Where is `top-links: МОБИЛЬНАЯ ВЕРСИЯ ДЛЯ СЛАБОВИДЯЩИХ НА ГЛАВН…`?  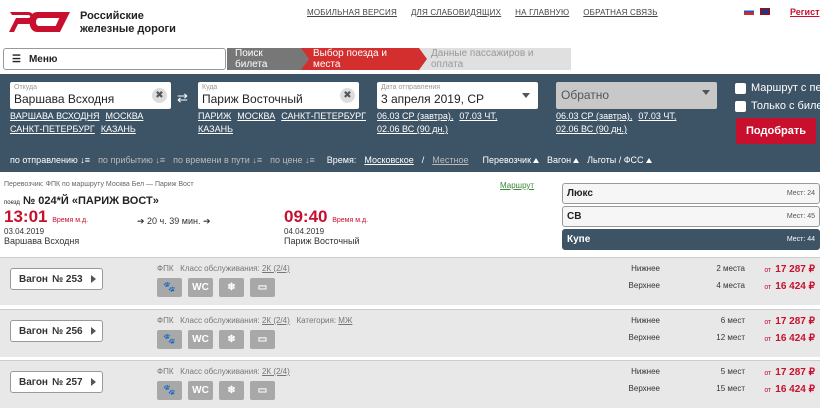
top-links: МОБИЛЬНАЯ ВЕРСИЯ ДЛЯ СЛАБОВИДЯЩИХ НА ГЛАВН… is located at coordinates (489, 12).